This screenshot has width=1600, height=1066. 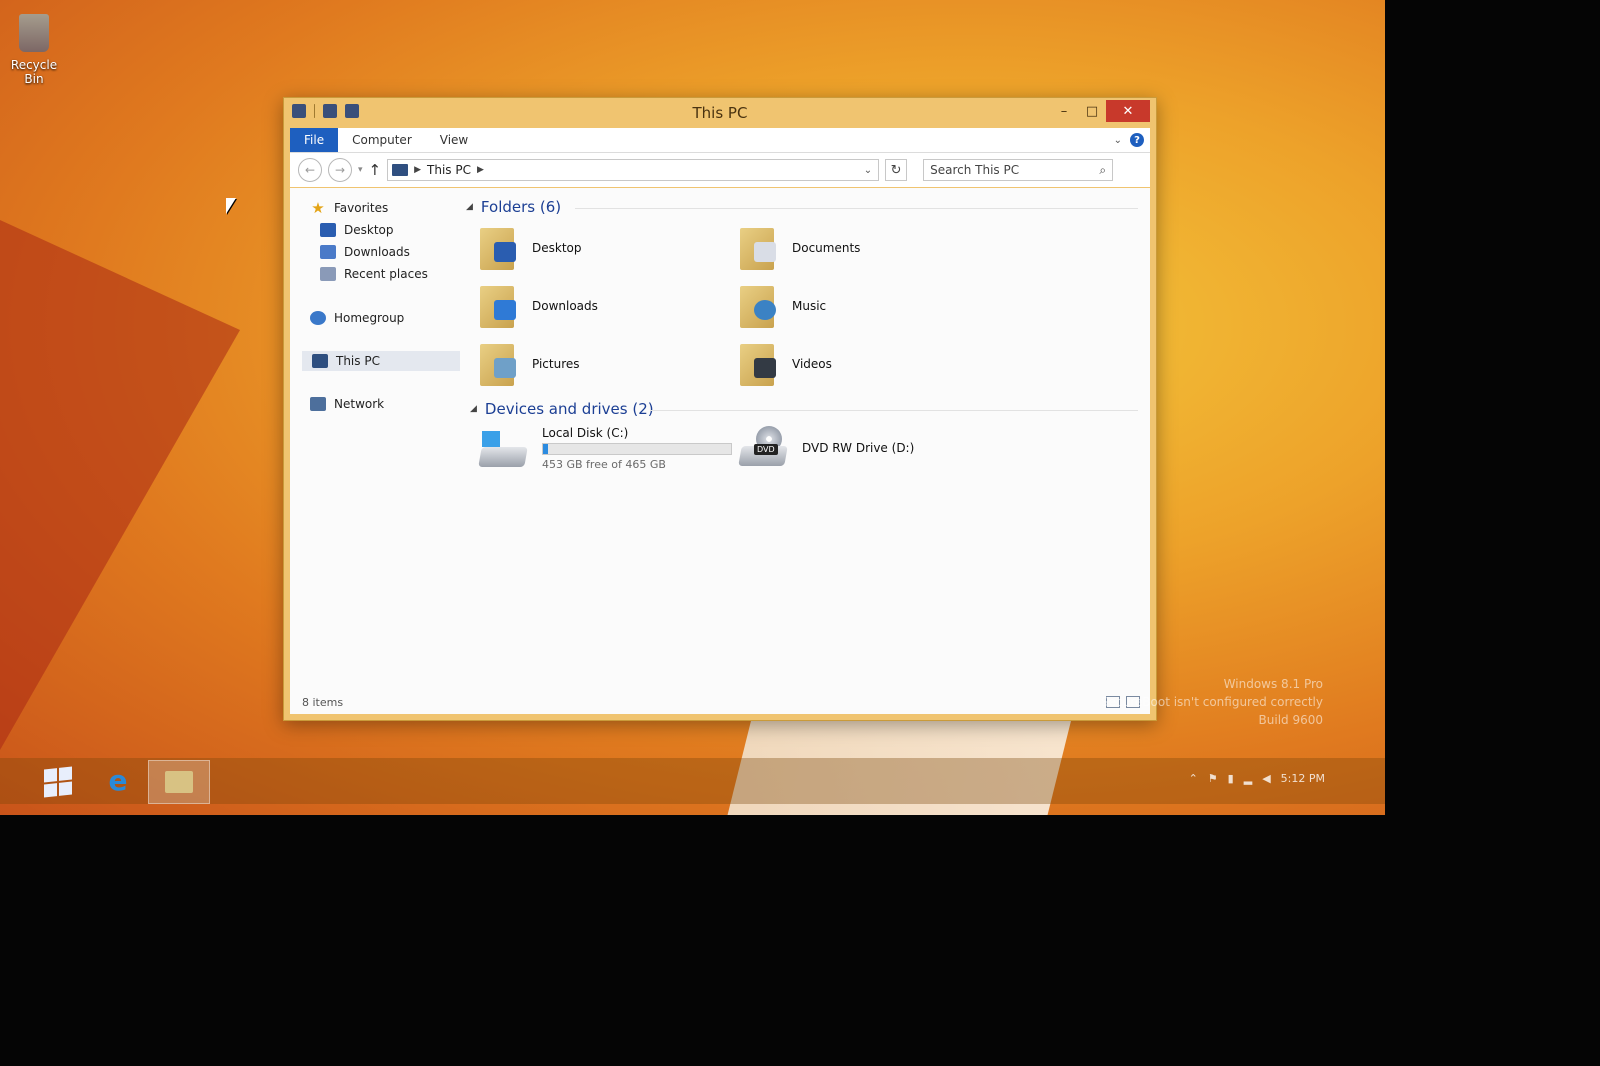 What do you see at coordinates (34, 72) in the screenshot?
I see `recycle-bin-label: Recycle Bin` at bounding box center [34, 72].